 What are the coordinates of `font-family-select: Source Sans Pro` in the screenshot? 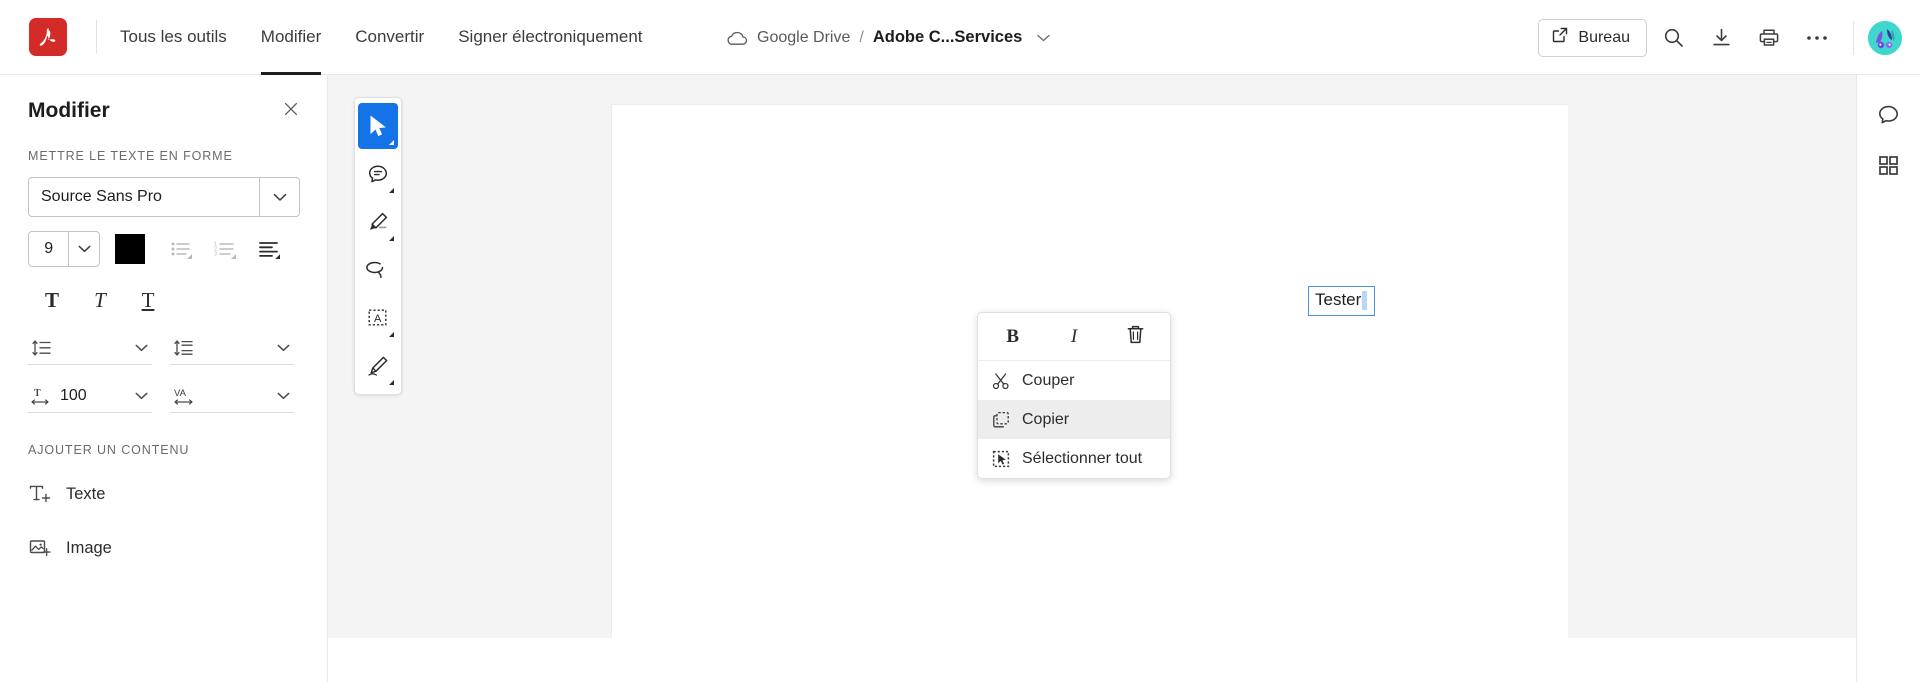 It's located at (164, 197).